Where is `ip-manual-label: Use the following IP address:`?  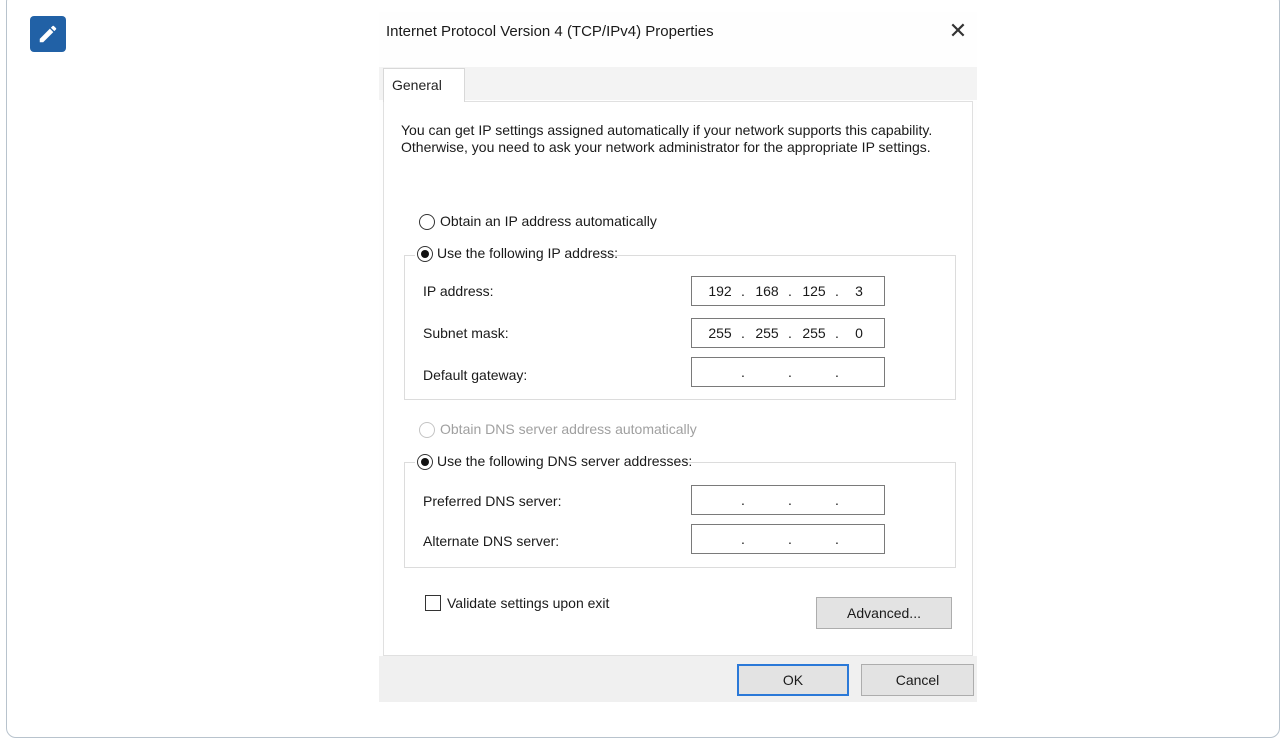 ip-manual-label: Use the following IP address: is located at coordinates (527, 253).